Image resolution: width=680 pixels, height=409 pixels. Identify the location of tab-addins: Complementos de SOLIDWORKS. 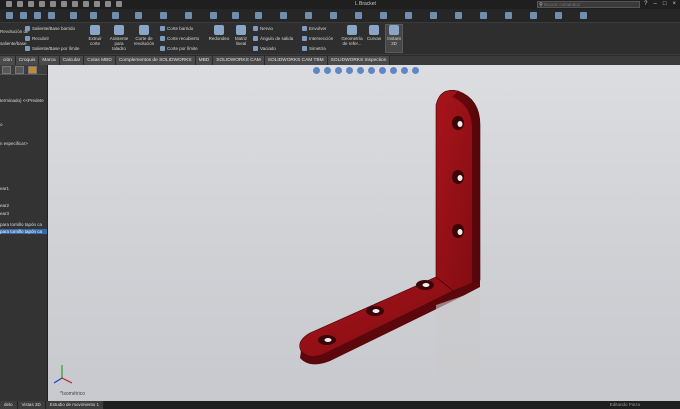
(155, 60).